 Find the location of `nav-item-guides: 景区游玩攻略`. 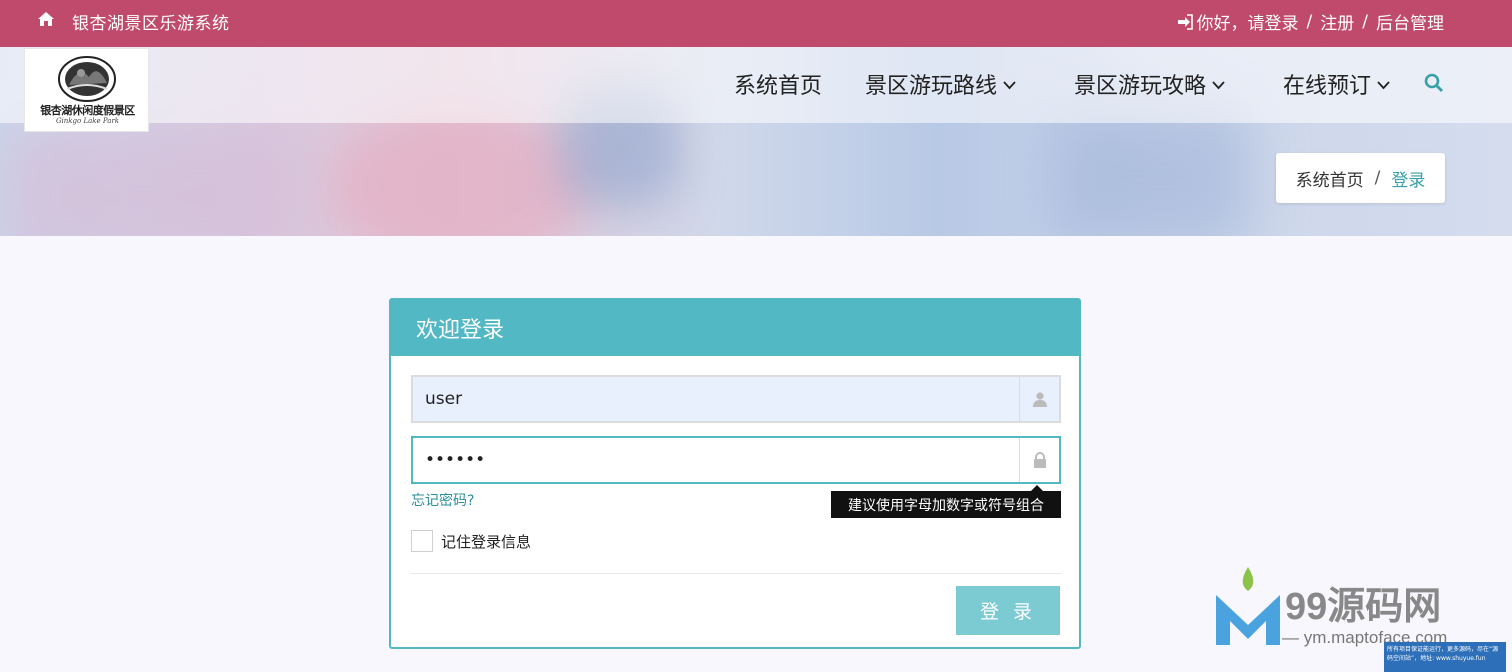

nav-item-guides: 景区游玩攻略 is located at coordinates (1149, 84).